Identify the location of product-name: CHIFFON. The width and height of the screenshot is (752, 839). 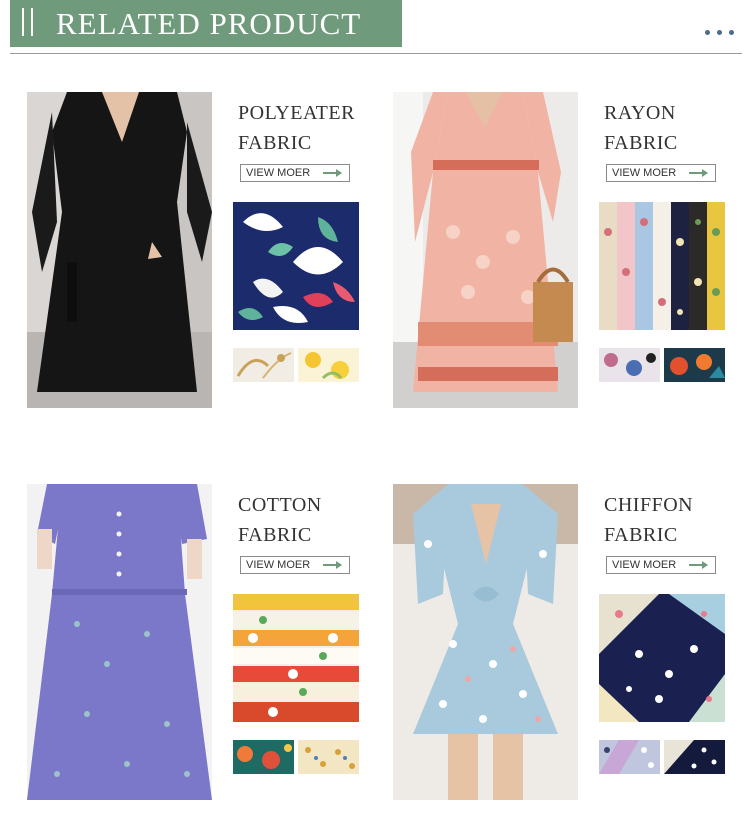
(649, 505).